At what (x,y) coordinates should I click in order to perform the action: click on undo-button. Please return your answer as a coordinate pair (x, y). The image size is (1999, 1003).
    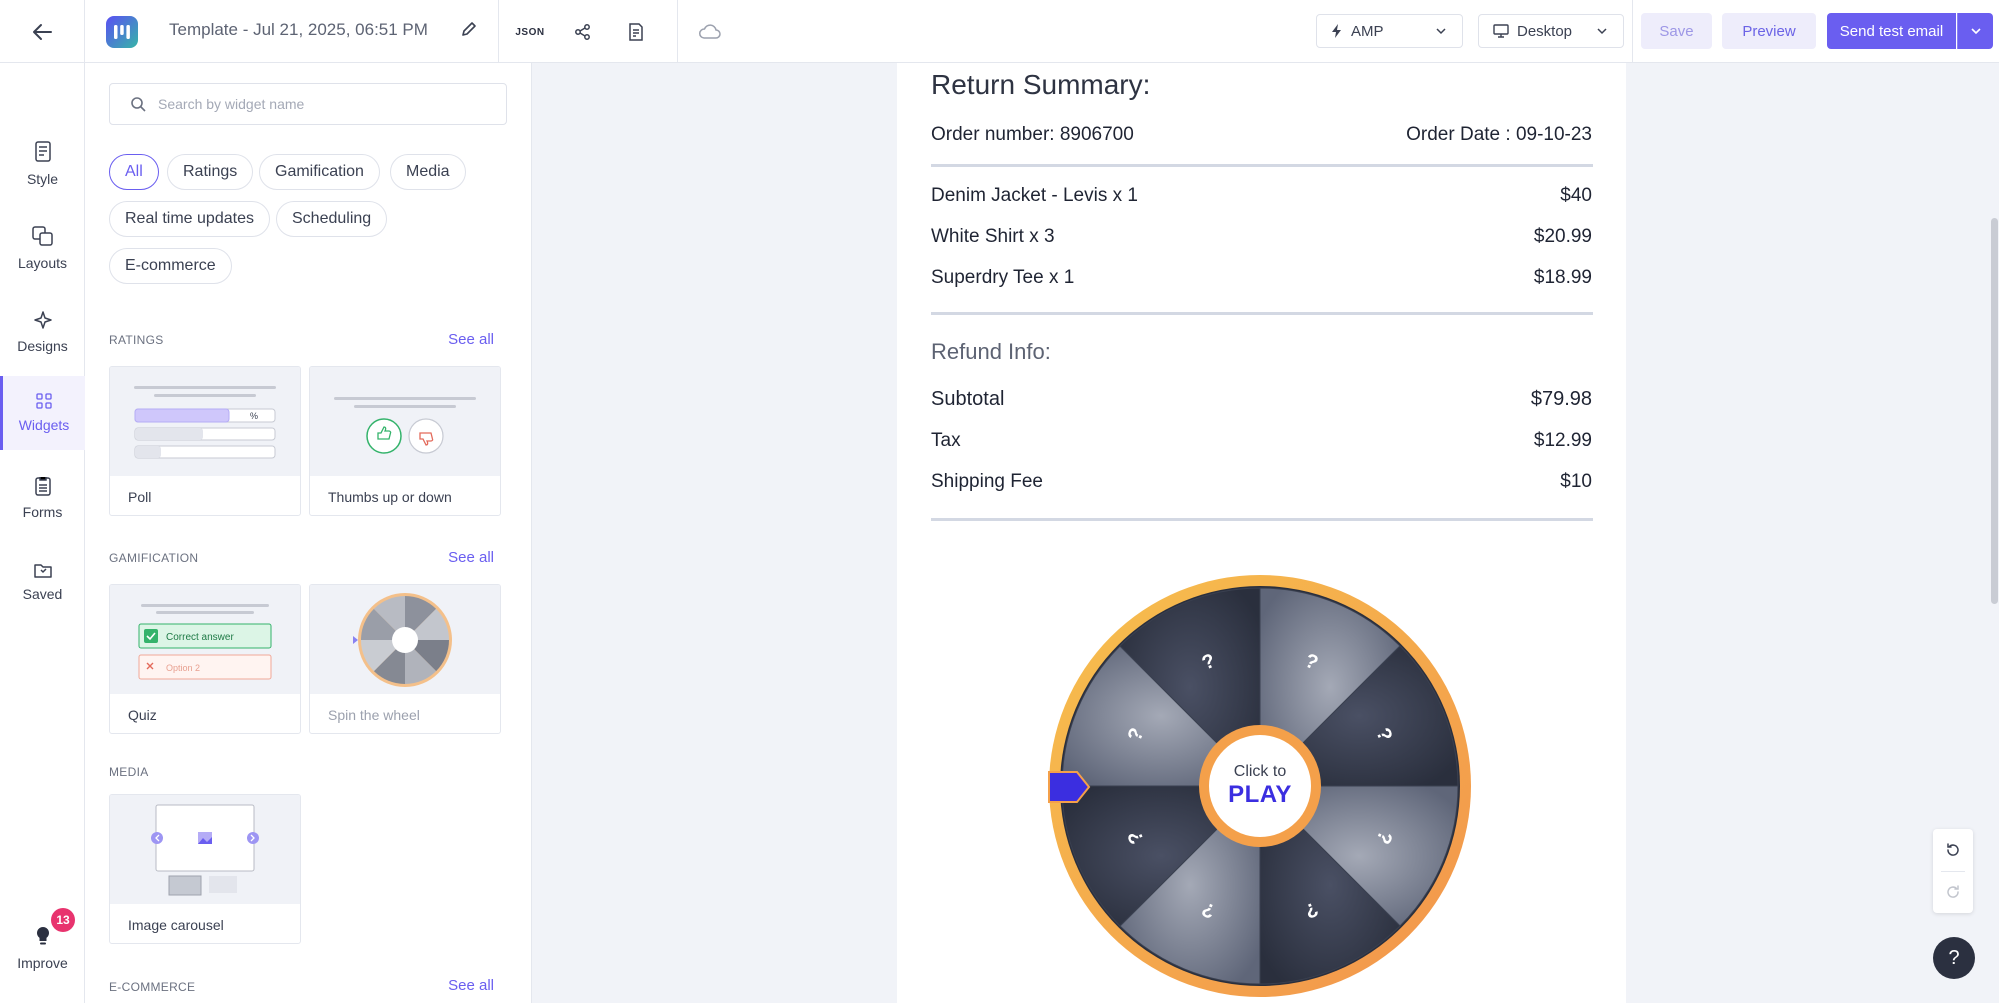
    Looking at the image, I should click on (1953, 850).